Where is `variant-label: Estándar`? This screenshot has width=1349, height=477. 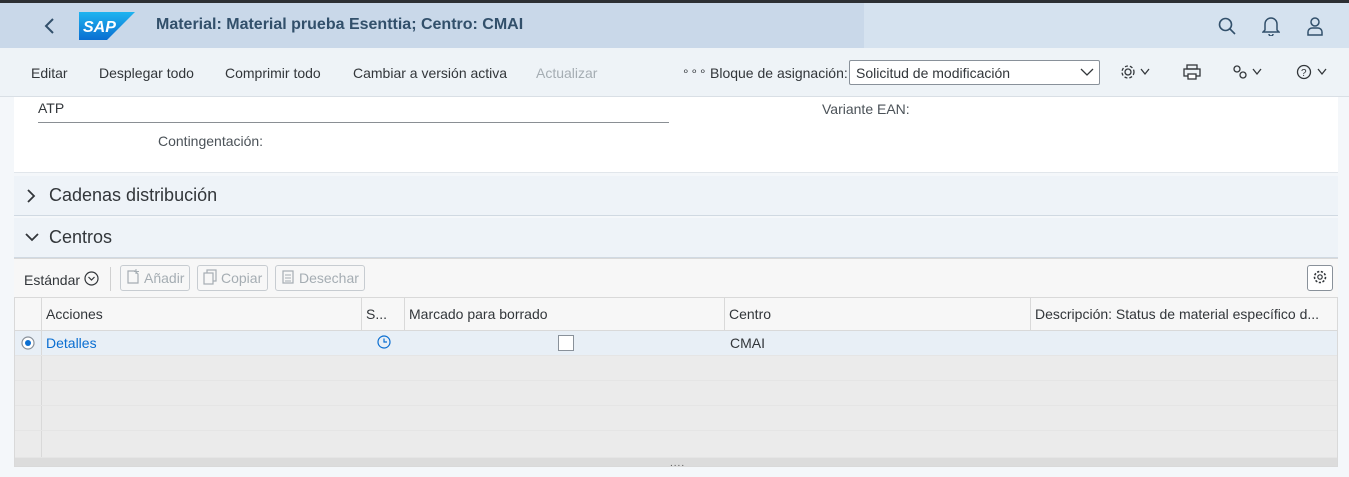 variant-label: Estándar is located at coordinates (52, 280).